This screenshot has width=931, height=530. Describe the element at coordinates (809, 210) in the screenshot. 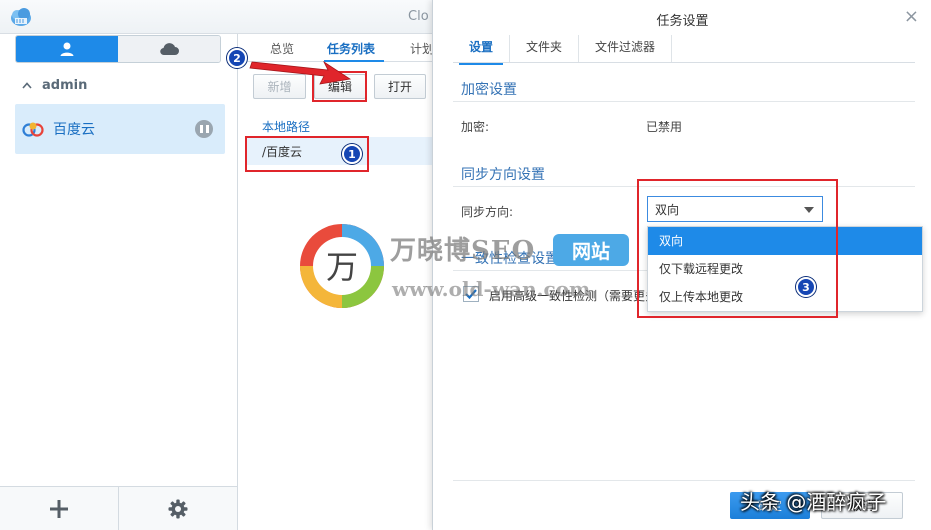

I see `chevron-down-icon` at that location.